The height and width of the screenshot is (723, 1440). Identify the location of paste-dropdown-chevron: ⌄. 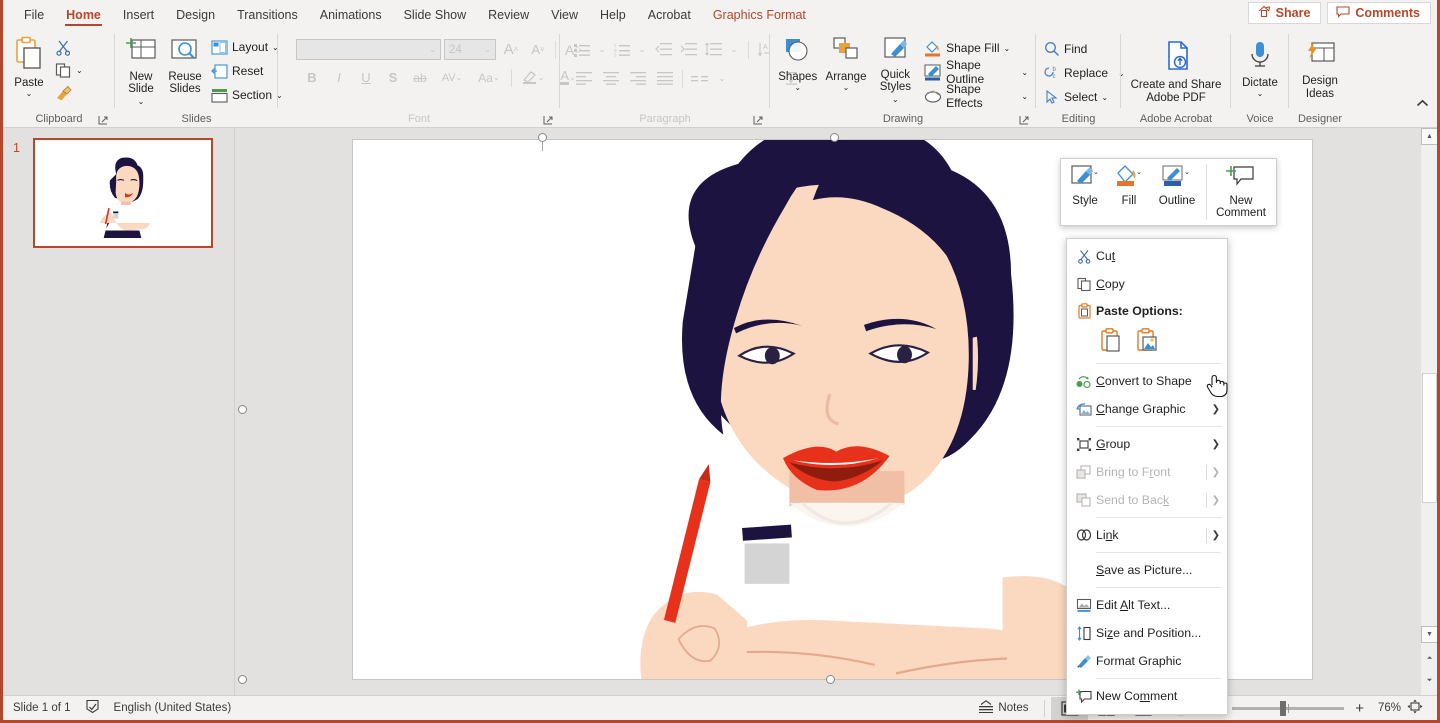
(29, 94).